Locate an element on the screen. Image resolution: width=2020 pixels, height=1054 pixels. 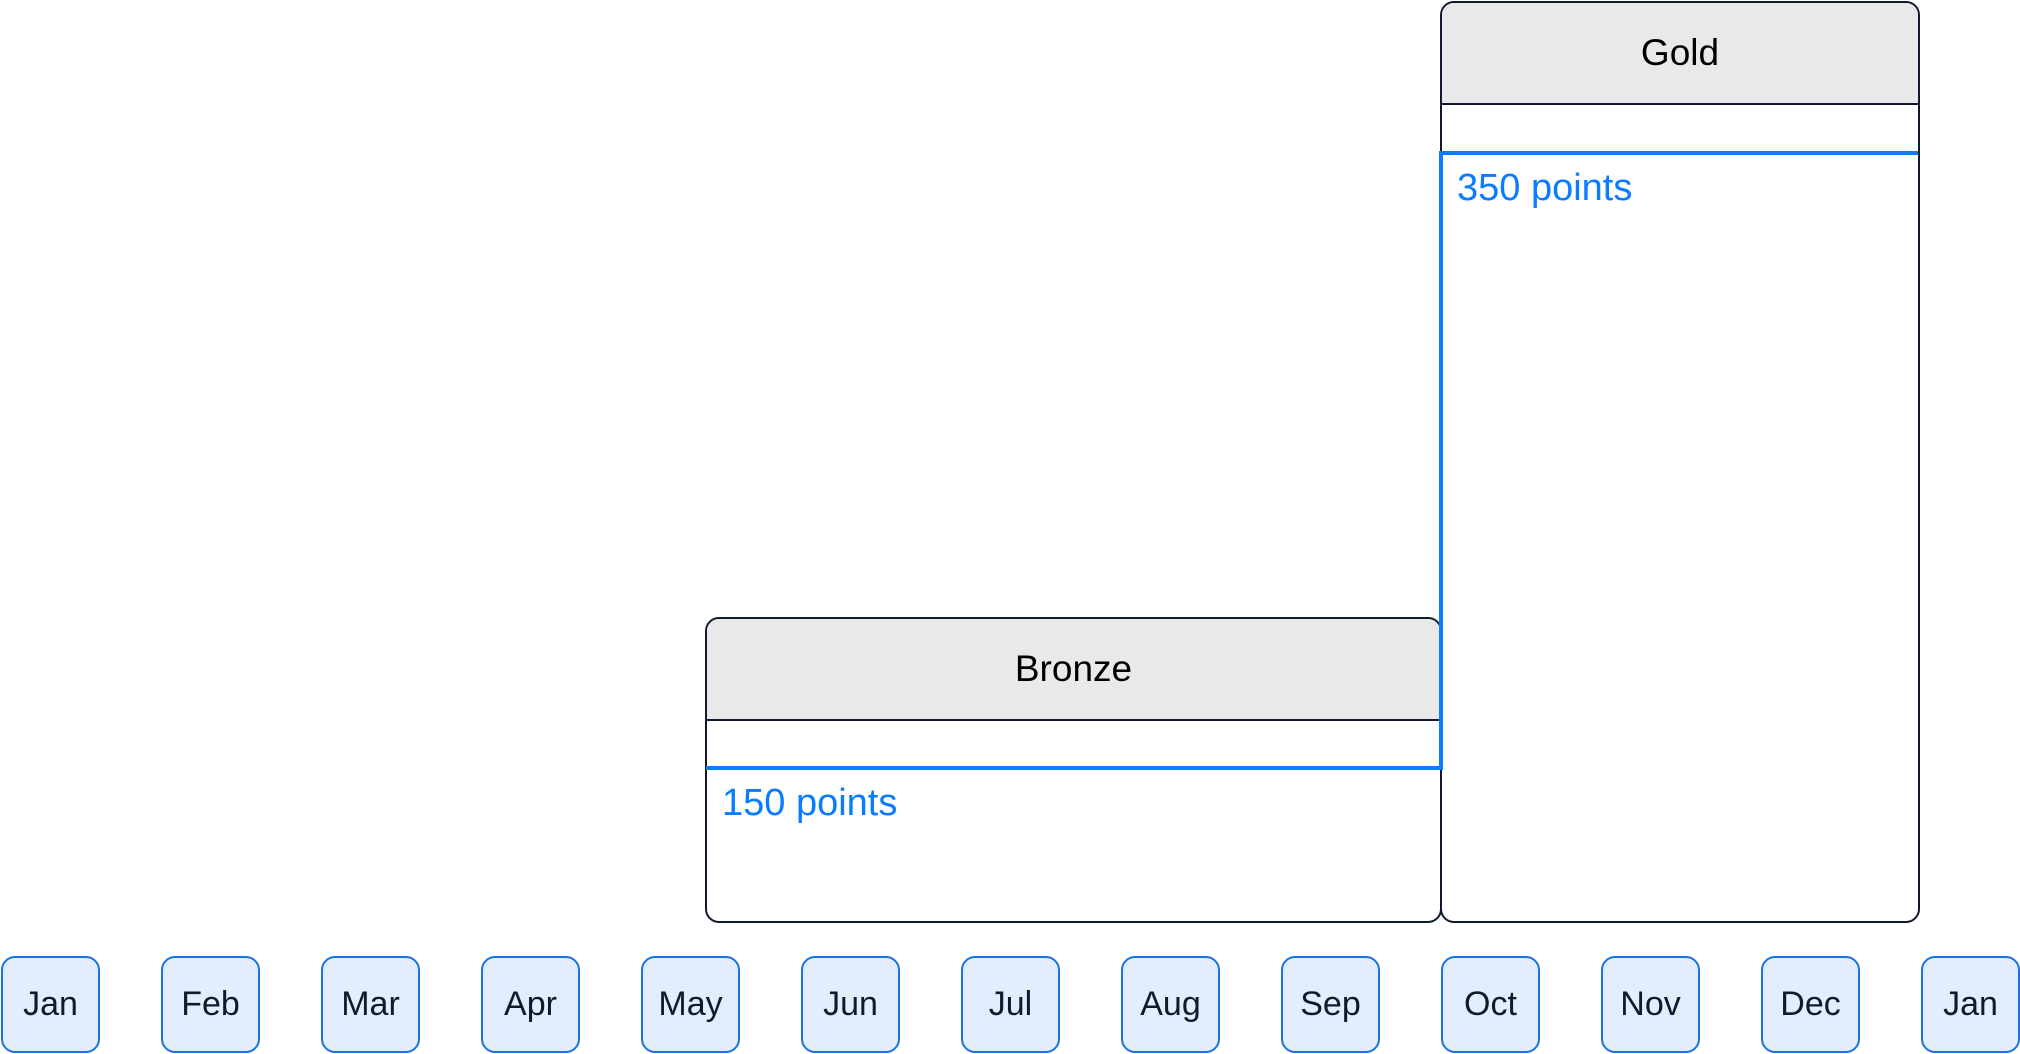
tier-bronze-header: Bronze is located at coordinates (1073, 670).